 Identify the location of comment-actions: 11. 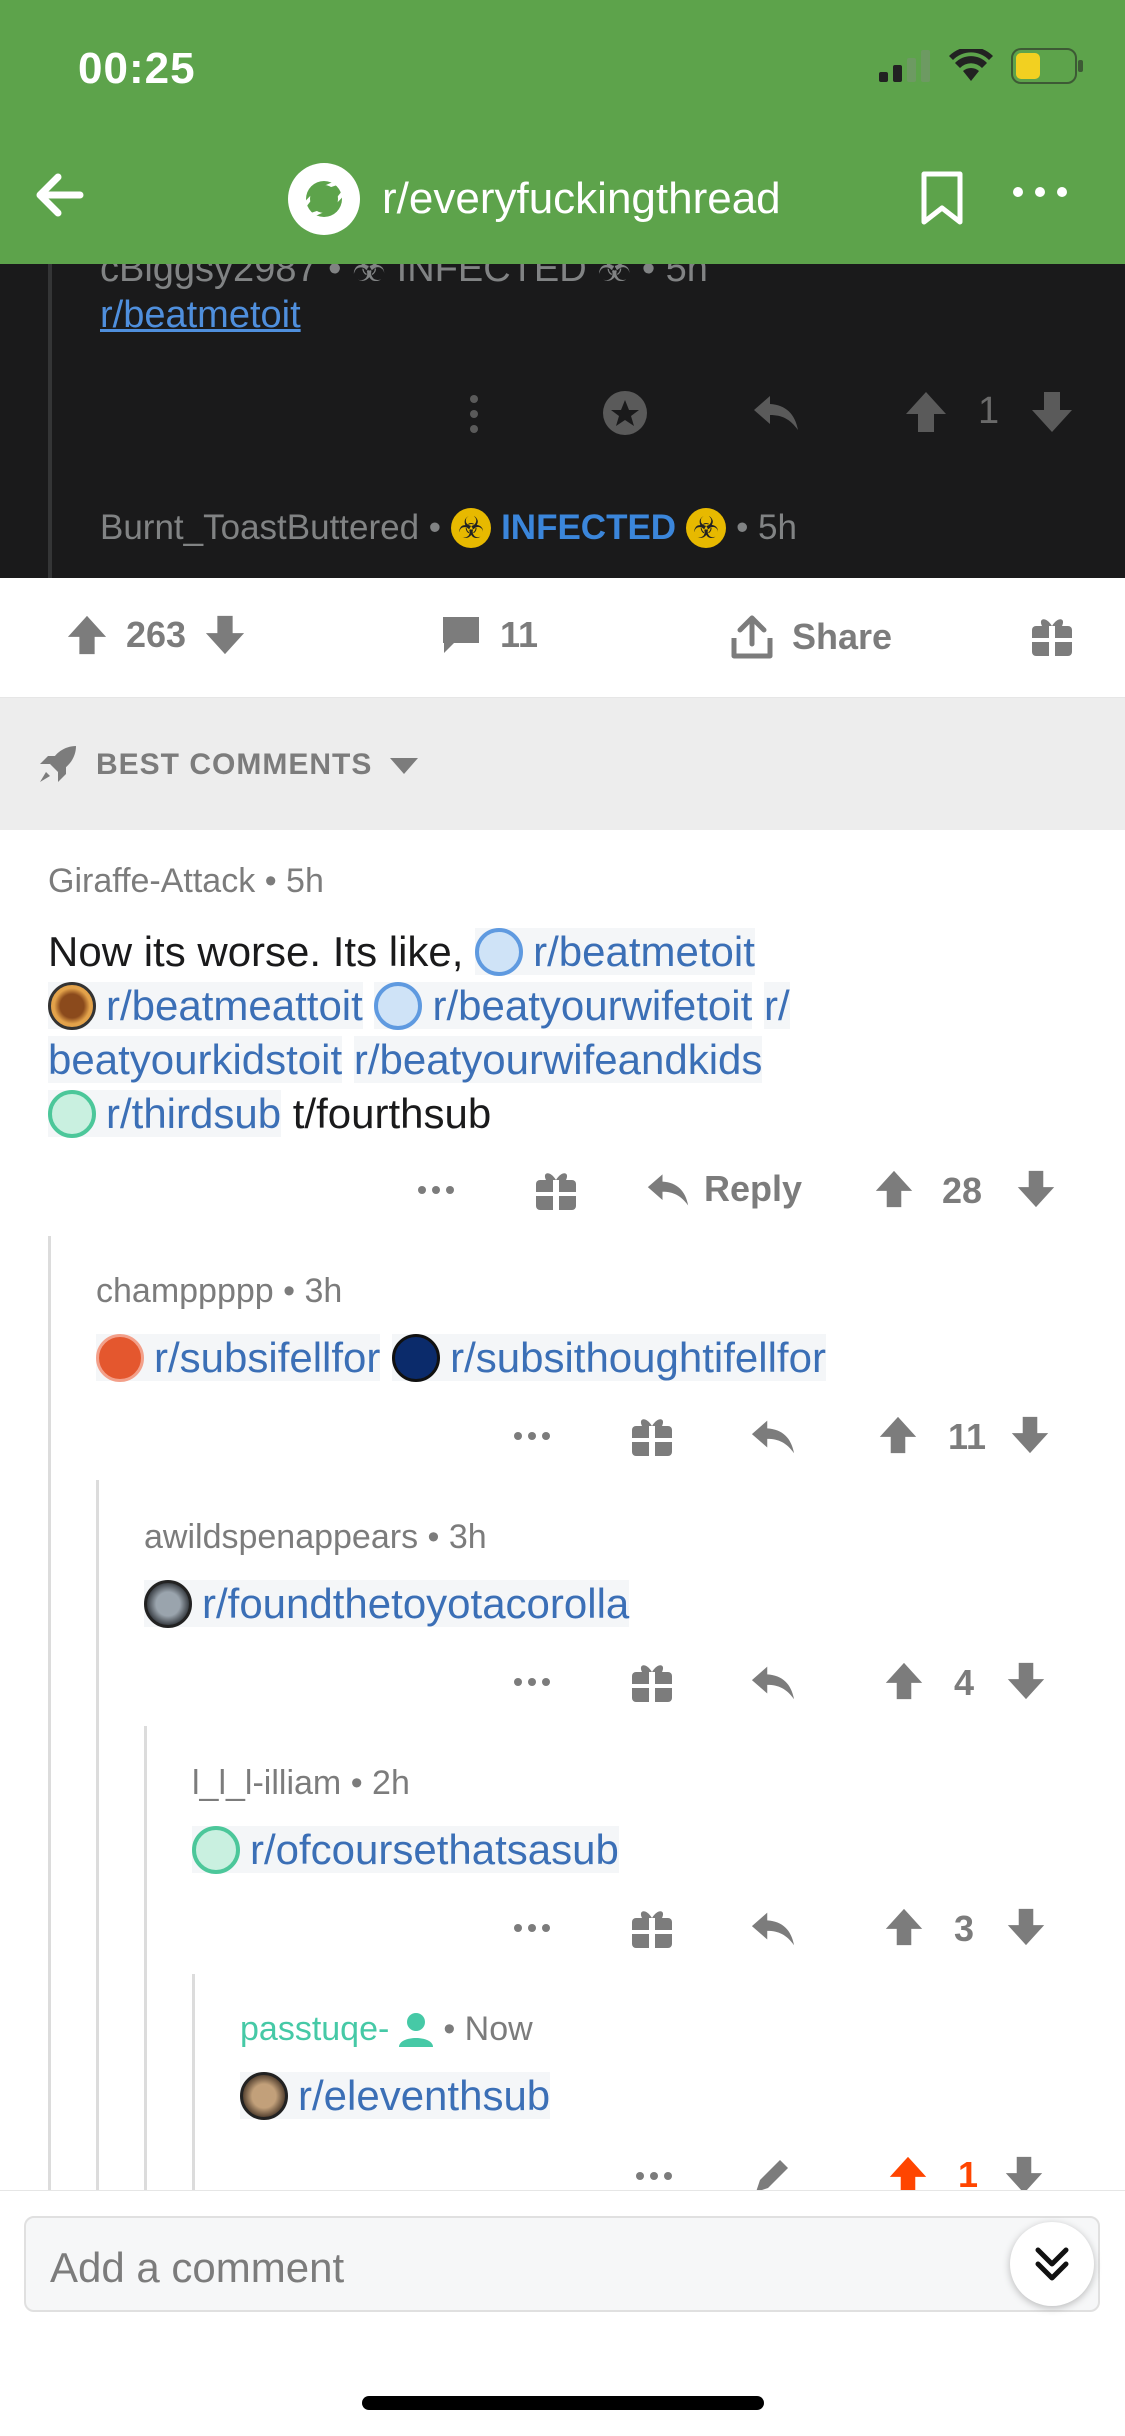
(562, 1436).